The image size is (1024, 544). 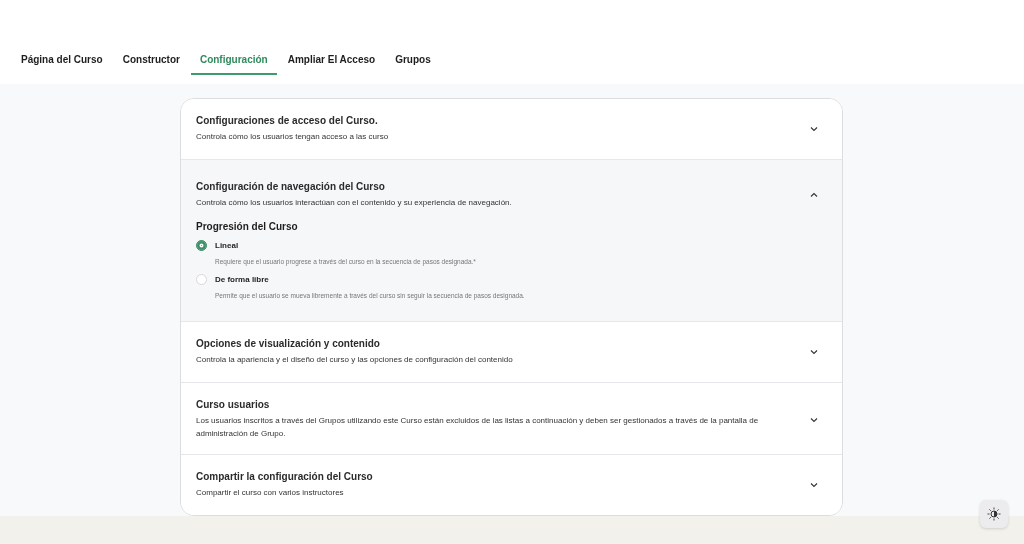 I want to click on section-description: Los usuarios inscritos a través del Grupos utilizando este Curso están excluidos de las listas a continuación y deben ser gestionados a través de la pantalla de administración de Grupo., so click(x=478, y=427).